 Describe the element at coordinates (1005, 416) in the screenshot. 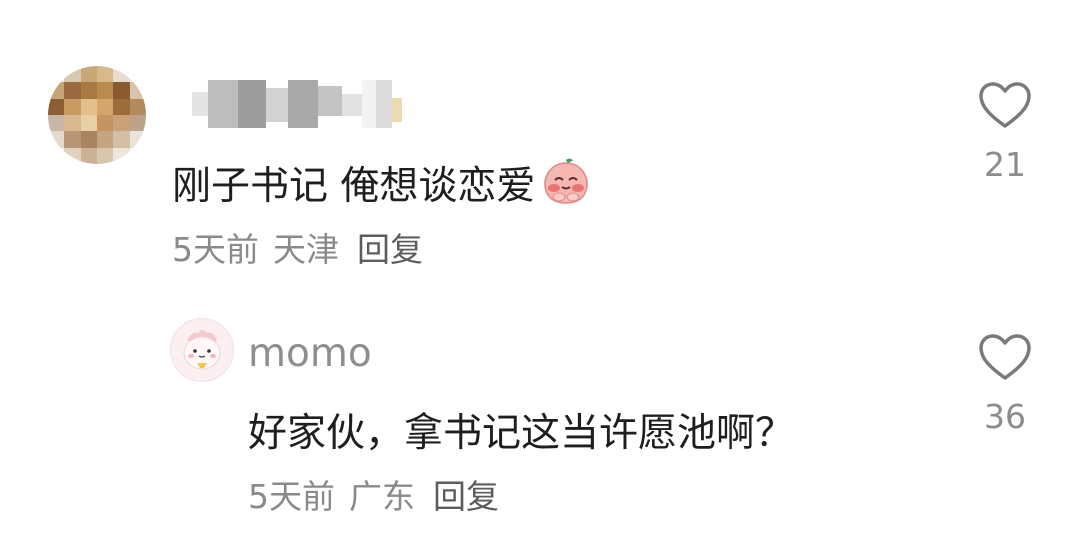

I see `like-count: 36` at that location.